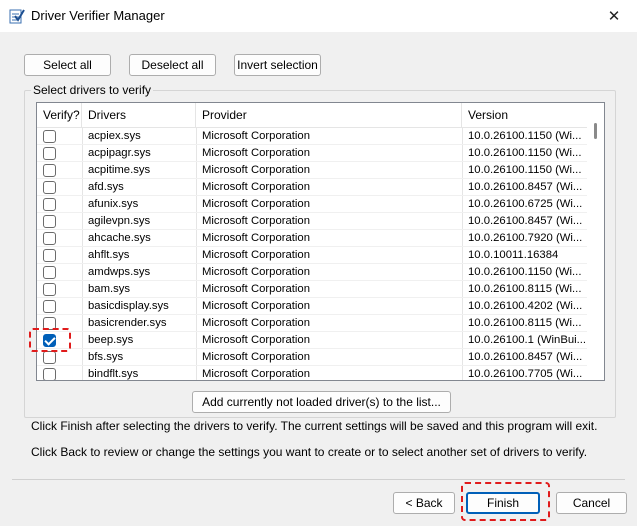 This screenshot has height=526, width=637. What do you see at coordinates (139, 115) in the screenshot?
I see `column-header-drivers: Drivers` at bounding box center [139, 115].